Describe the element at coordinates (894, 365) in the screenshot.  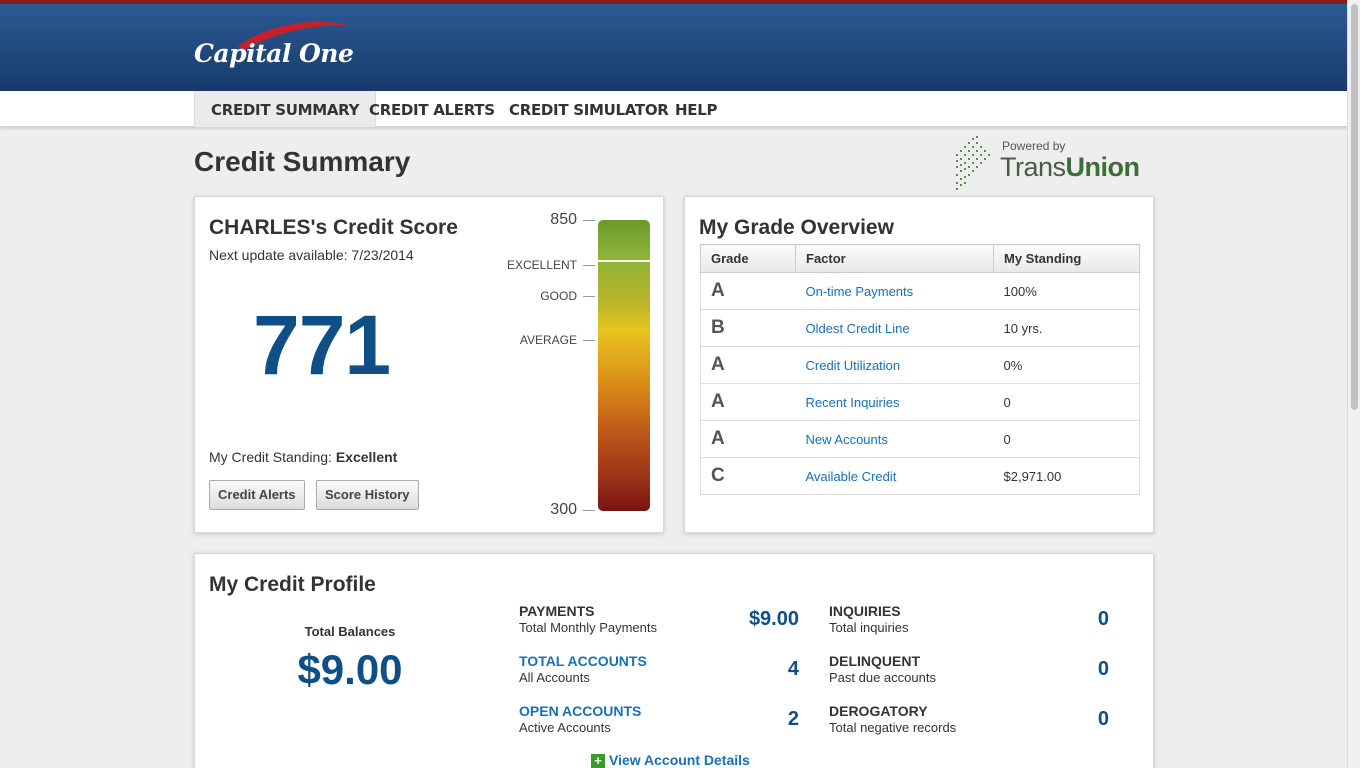
I see `factor-link: Credit Utilization` at that location.